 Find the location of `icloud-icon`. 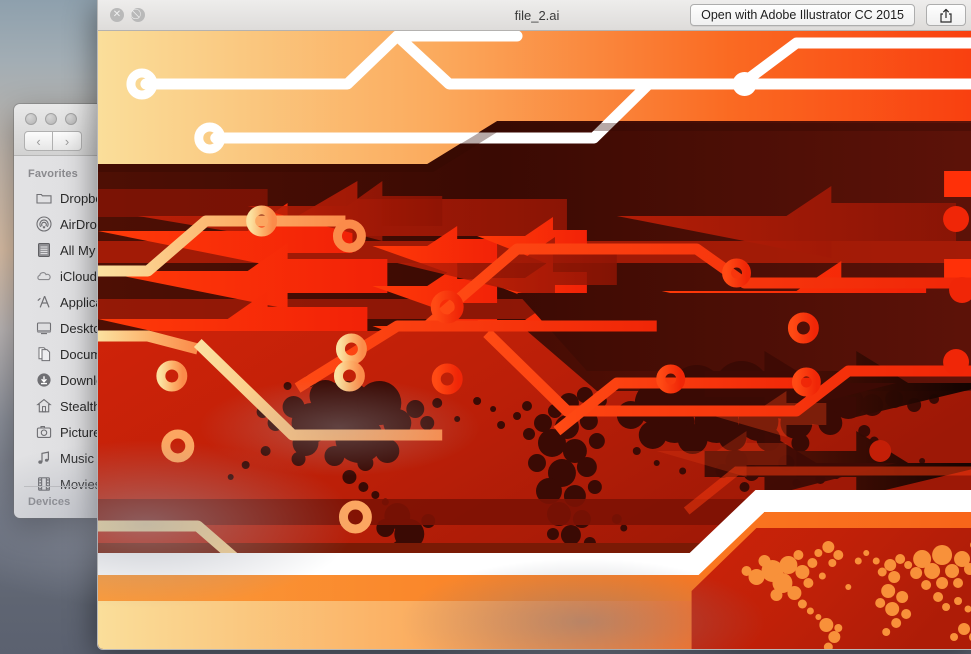

icloud-icon is located at coordinates (44, 276).